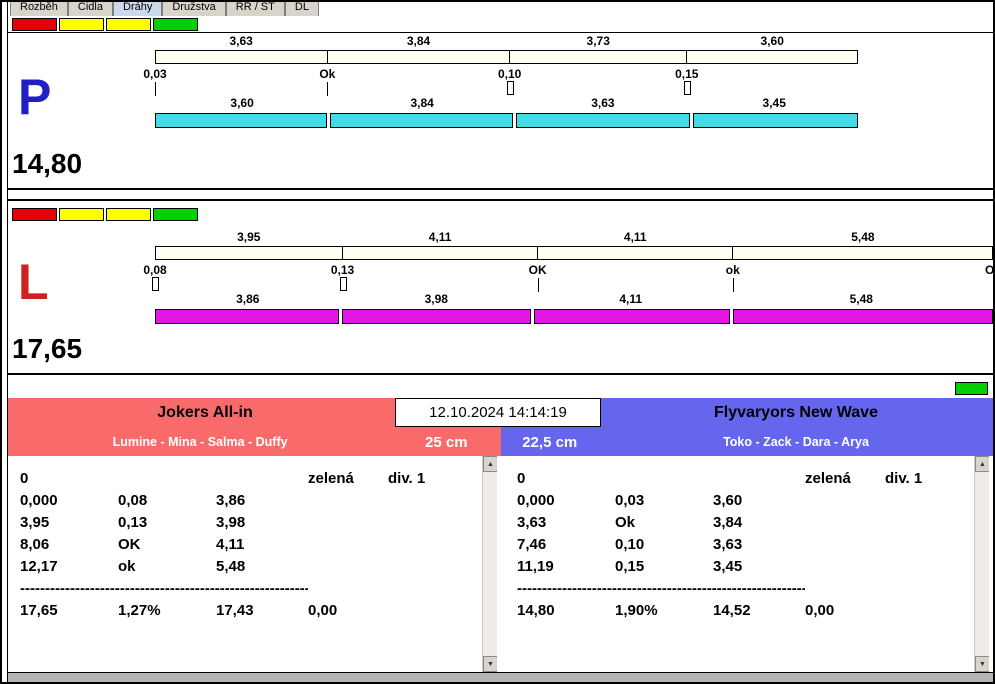  Describe the element at coordinates (636, 610) in the screenshot. I see `results-cell: 1,90%` at that location.